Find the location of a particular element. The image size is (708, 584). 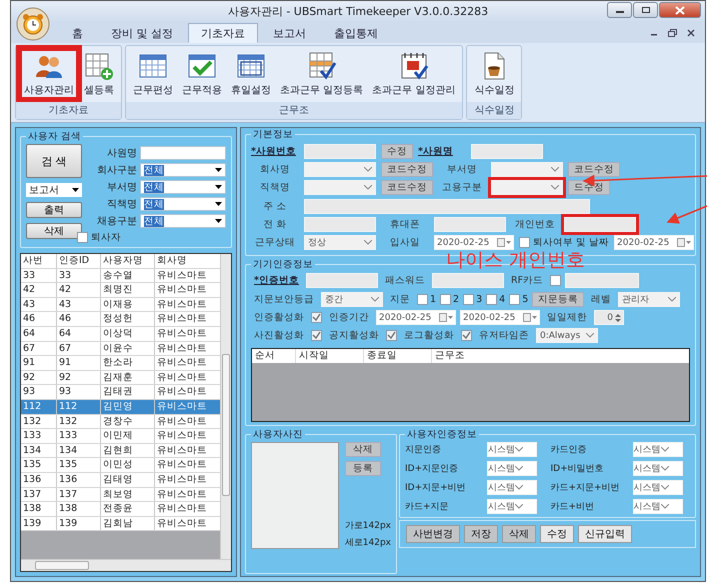

table-row: 91 91 한소라 유비스마트 is located at coordinates (120, 363).